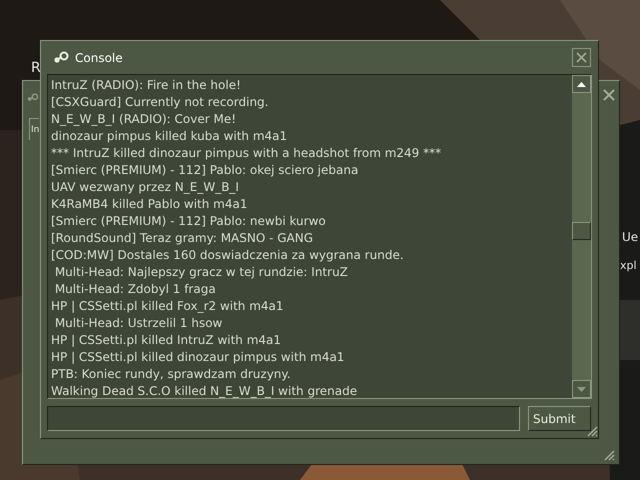 The image size is (640, 480). I want to click on log-line: [Smierc (PREMIUM) - 112] Pablo: newbi kurwo, so click(189, 221).